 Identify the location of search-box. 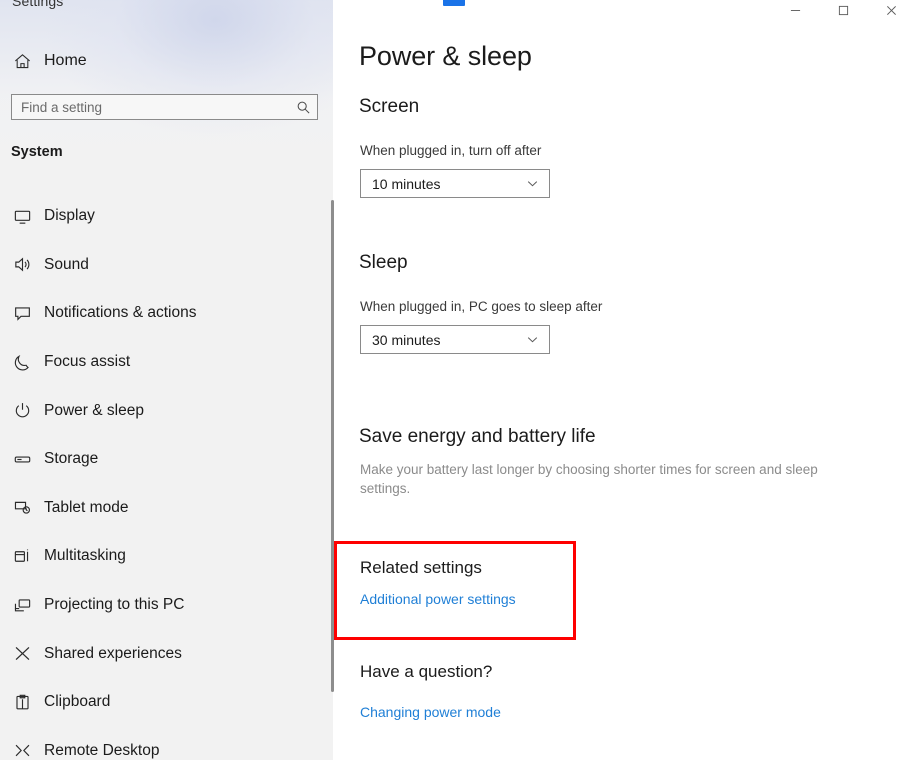
(164, 107).